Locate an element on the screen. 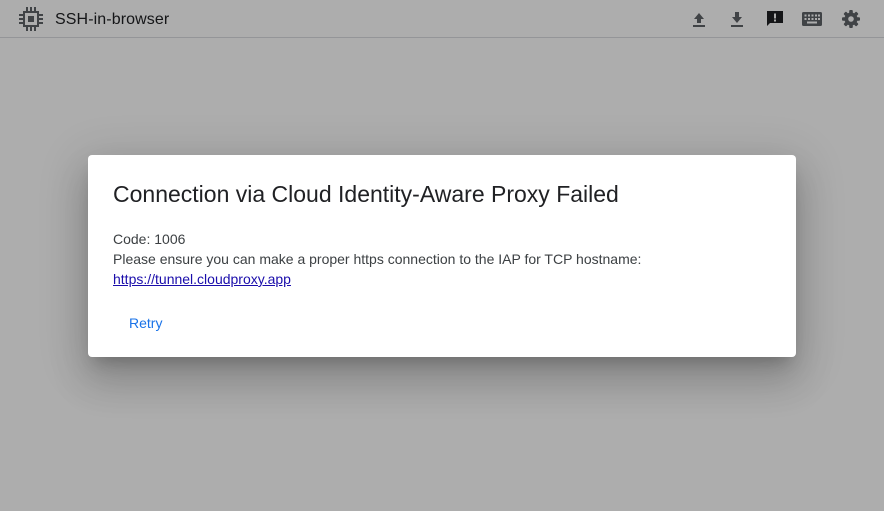 This screenshot has width=884, height=511. error-code: Code: 1006 is located at coordinates (149, 239).